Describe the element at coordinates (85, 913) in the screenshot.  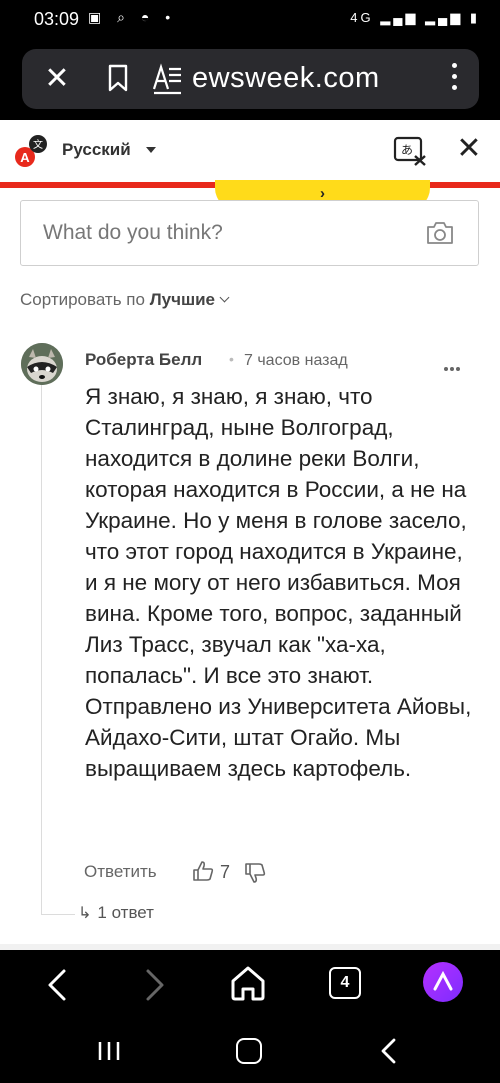
I see `reply-arrow-icon: ↳` at that location.